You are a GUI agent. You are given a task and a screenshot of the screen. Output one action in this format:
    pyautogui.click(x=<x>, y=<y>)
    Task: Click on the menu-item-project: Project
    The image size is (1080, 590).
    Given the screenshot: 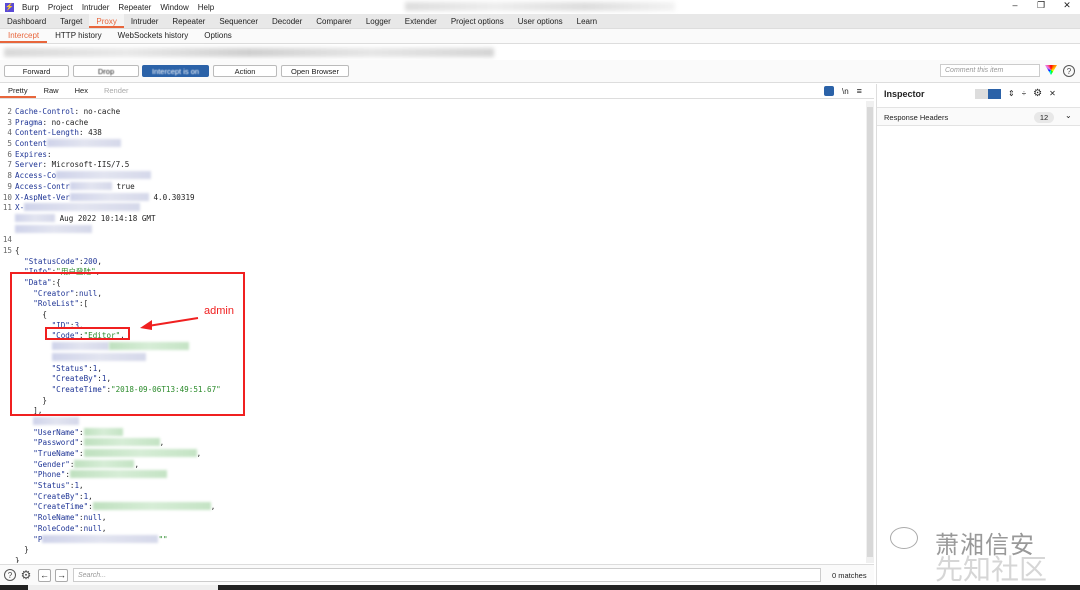 What is the action you would take?
    pyautogui.click(x=60, y=7)
    